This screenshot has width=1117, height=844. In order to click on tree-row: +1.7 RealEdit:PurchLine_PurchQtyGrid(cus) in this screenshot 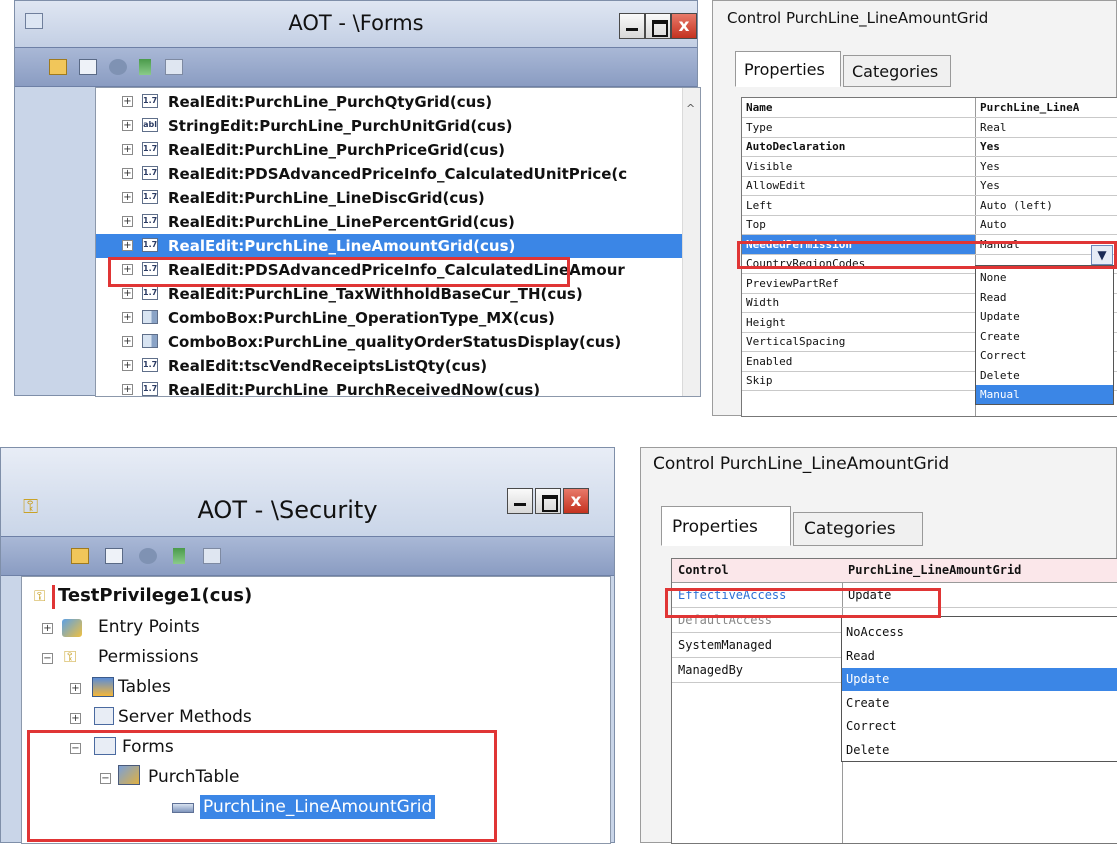, I will do `click(389, 102)`.